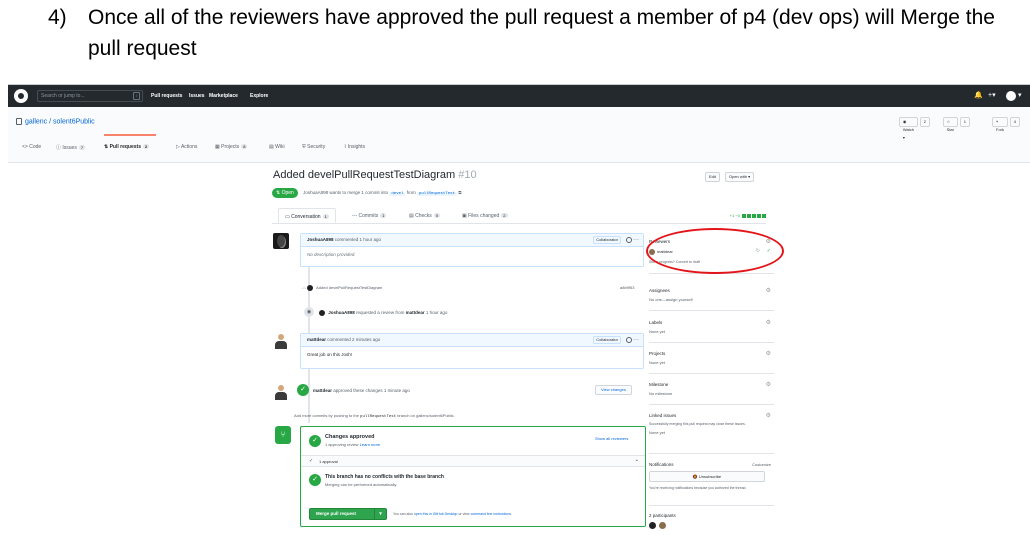 This screenshot has height=535, width=1030. What do you see at coordinates (1000, 124) in the screenshot?
I see `fork-button: ⑂ Fork` at bounding box center [1000, 124].